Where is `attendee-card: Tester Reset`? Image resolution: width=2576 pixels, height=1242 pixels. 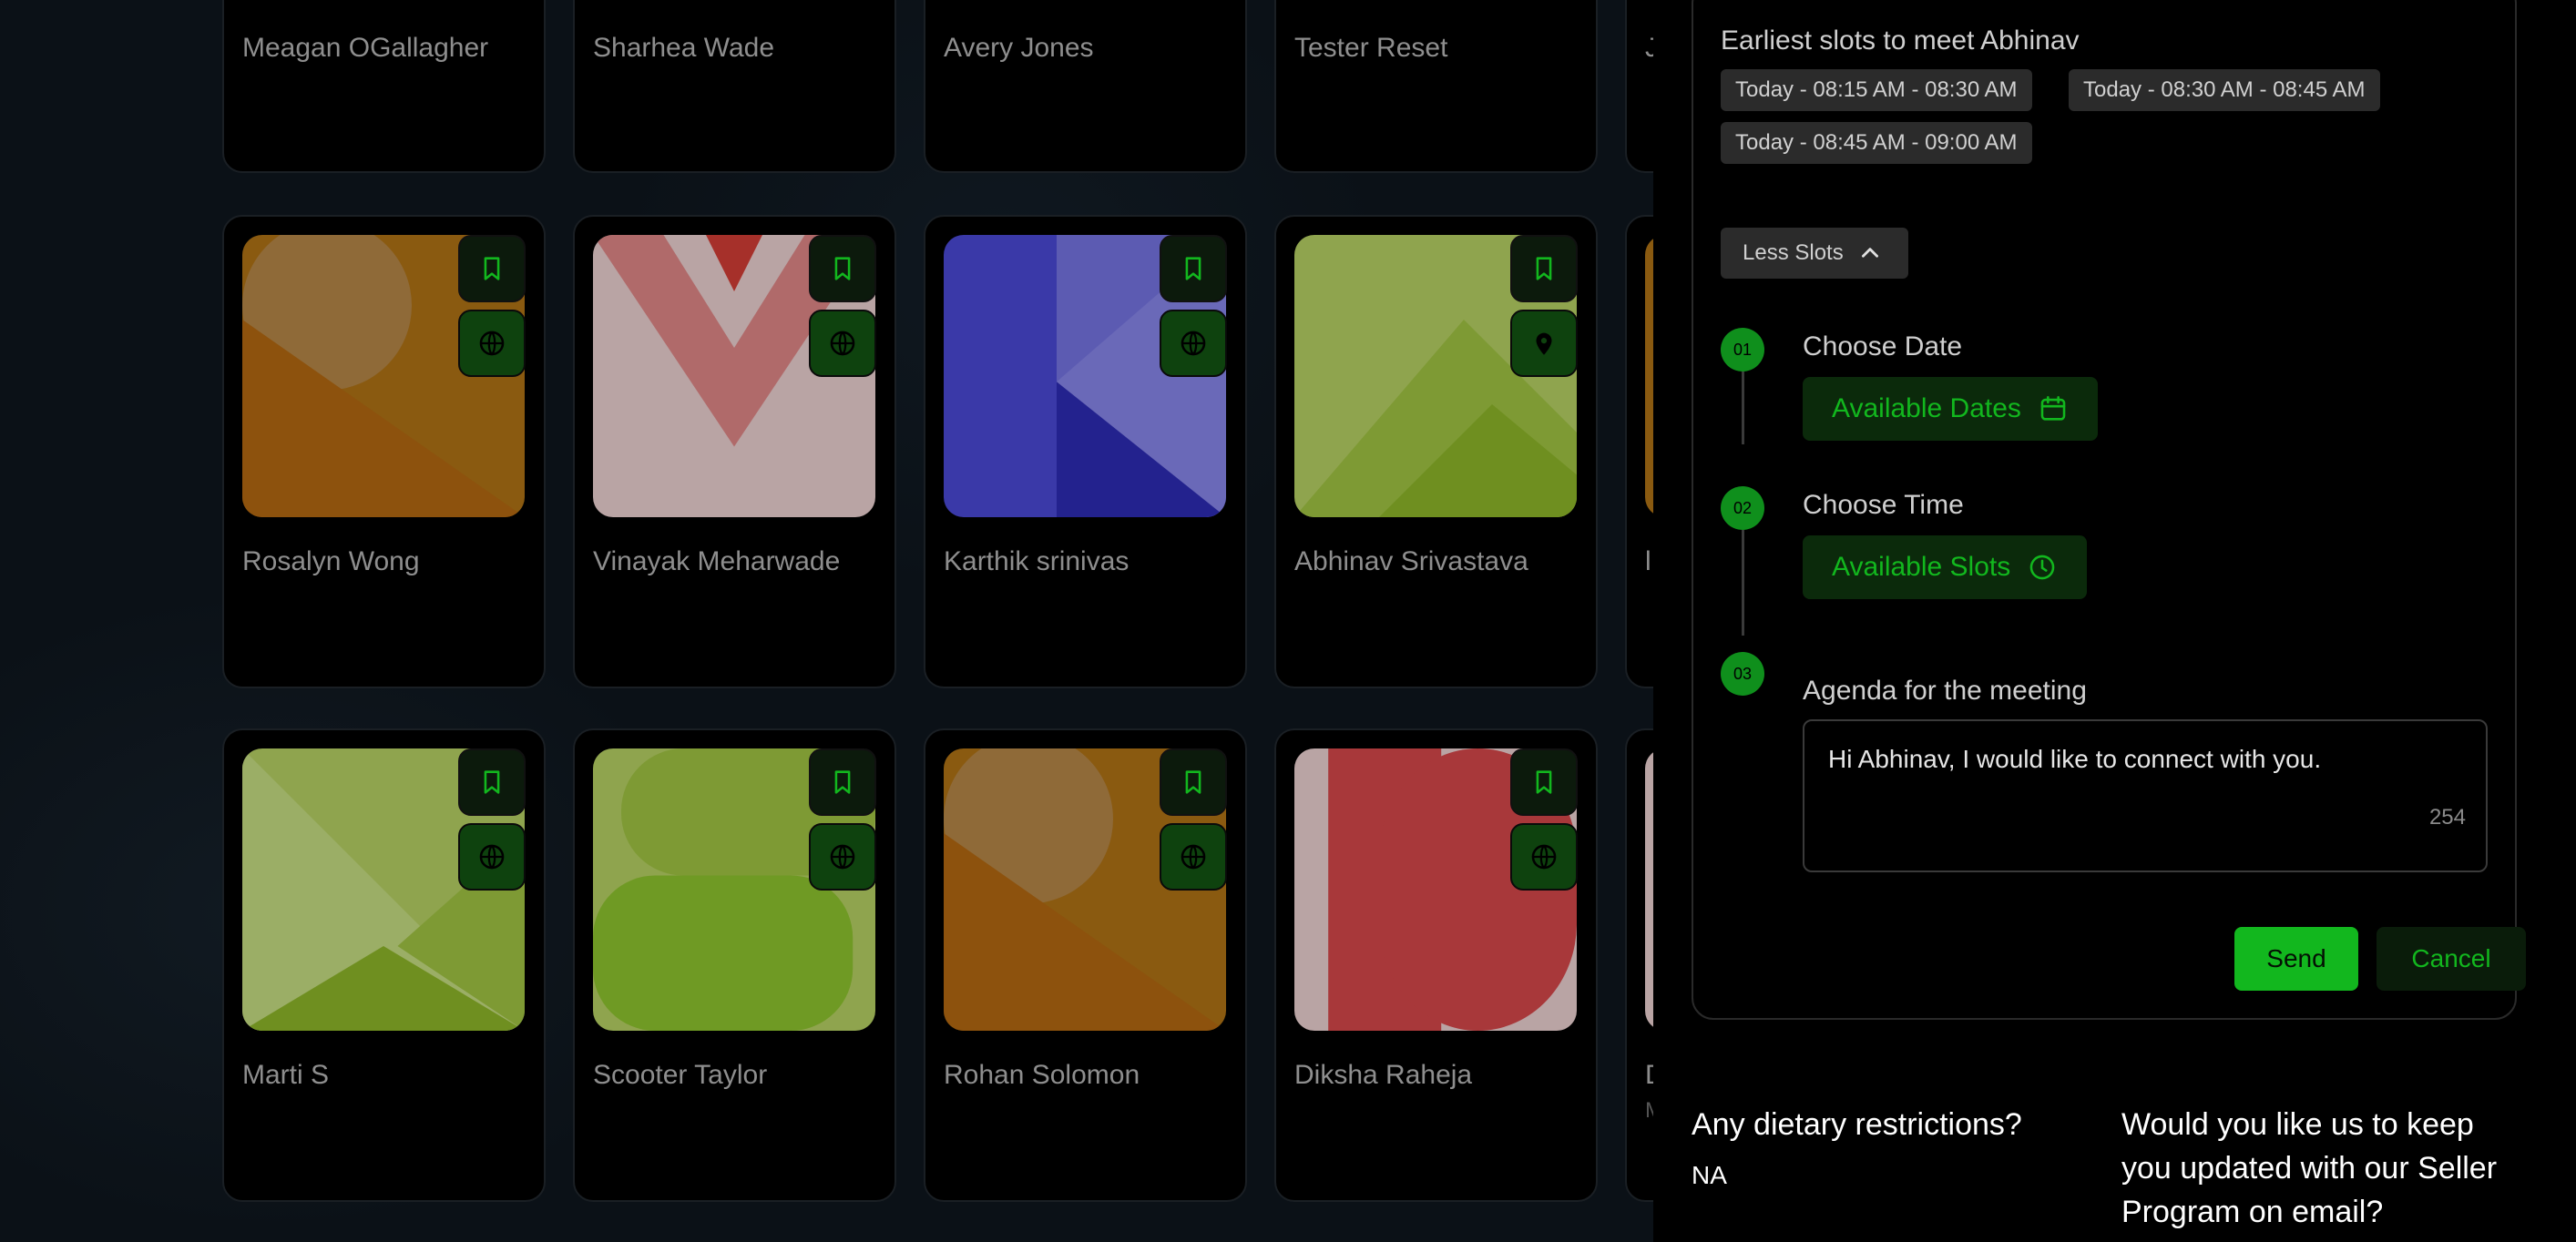
attendee-card: Tester Reset is located at coordinates (1436, 86).